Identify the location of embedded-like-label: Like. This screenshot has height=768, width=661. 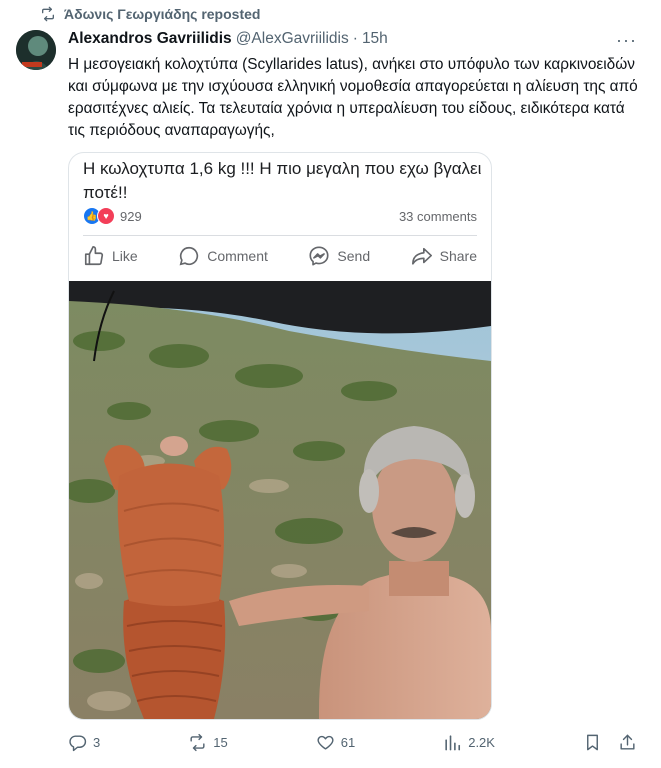
(125, 256).